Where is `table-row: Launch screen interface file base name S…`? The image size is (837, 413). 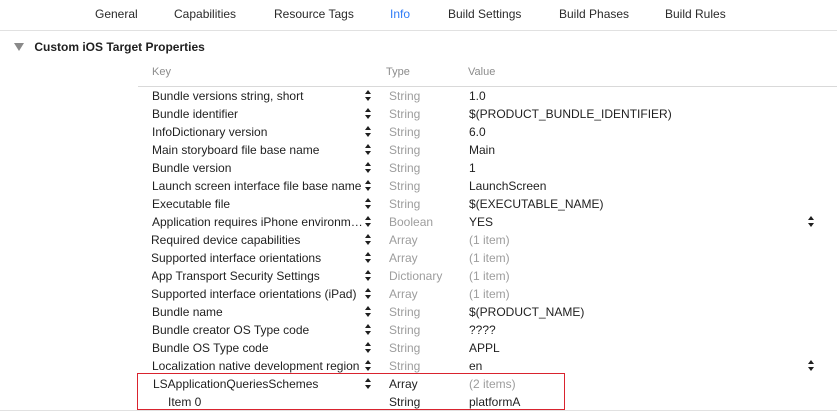 table-row: Launch screen interface file base name S… is located at coordinates (487, 186).